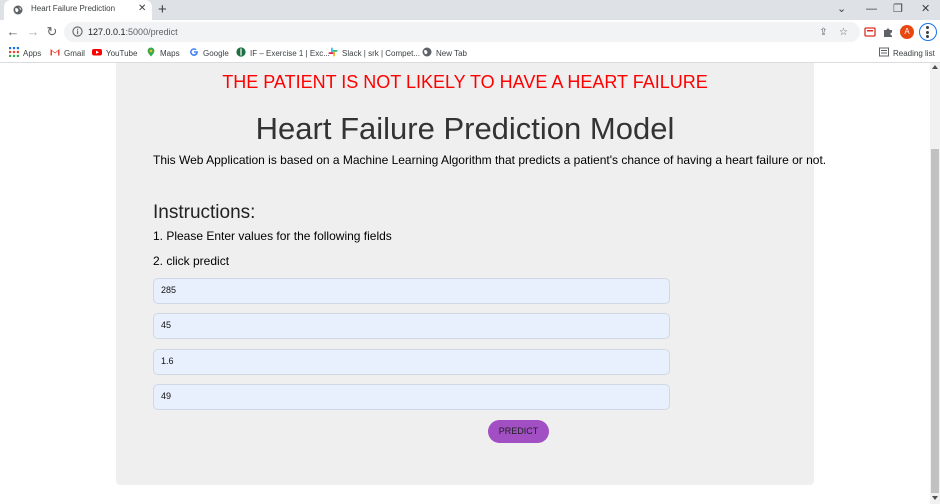 Image resolution: width=940 pixels, height=504 pixels. What do you see at coordinates (935, 498) in the screenshot?
I see `scroll-down-arrow-icon` at bounding box center [935, 498].